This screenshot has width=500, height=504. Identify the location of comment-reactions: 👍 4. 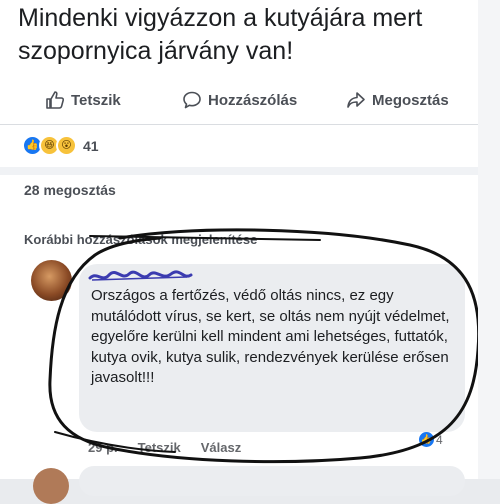
(431, 439).